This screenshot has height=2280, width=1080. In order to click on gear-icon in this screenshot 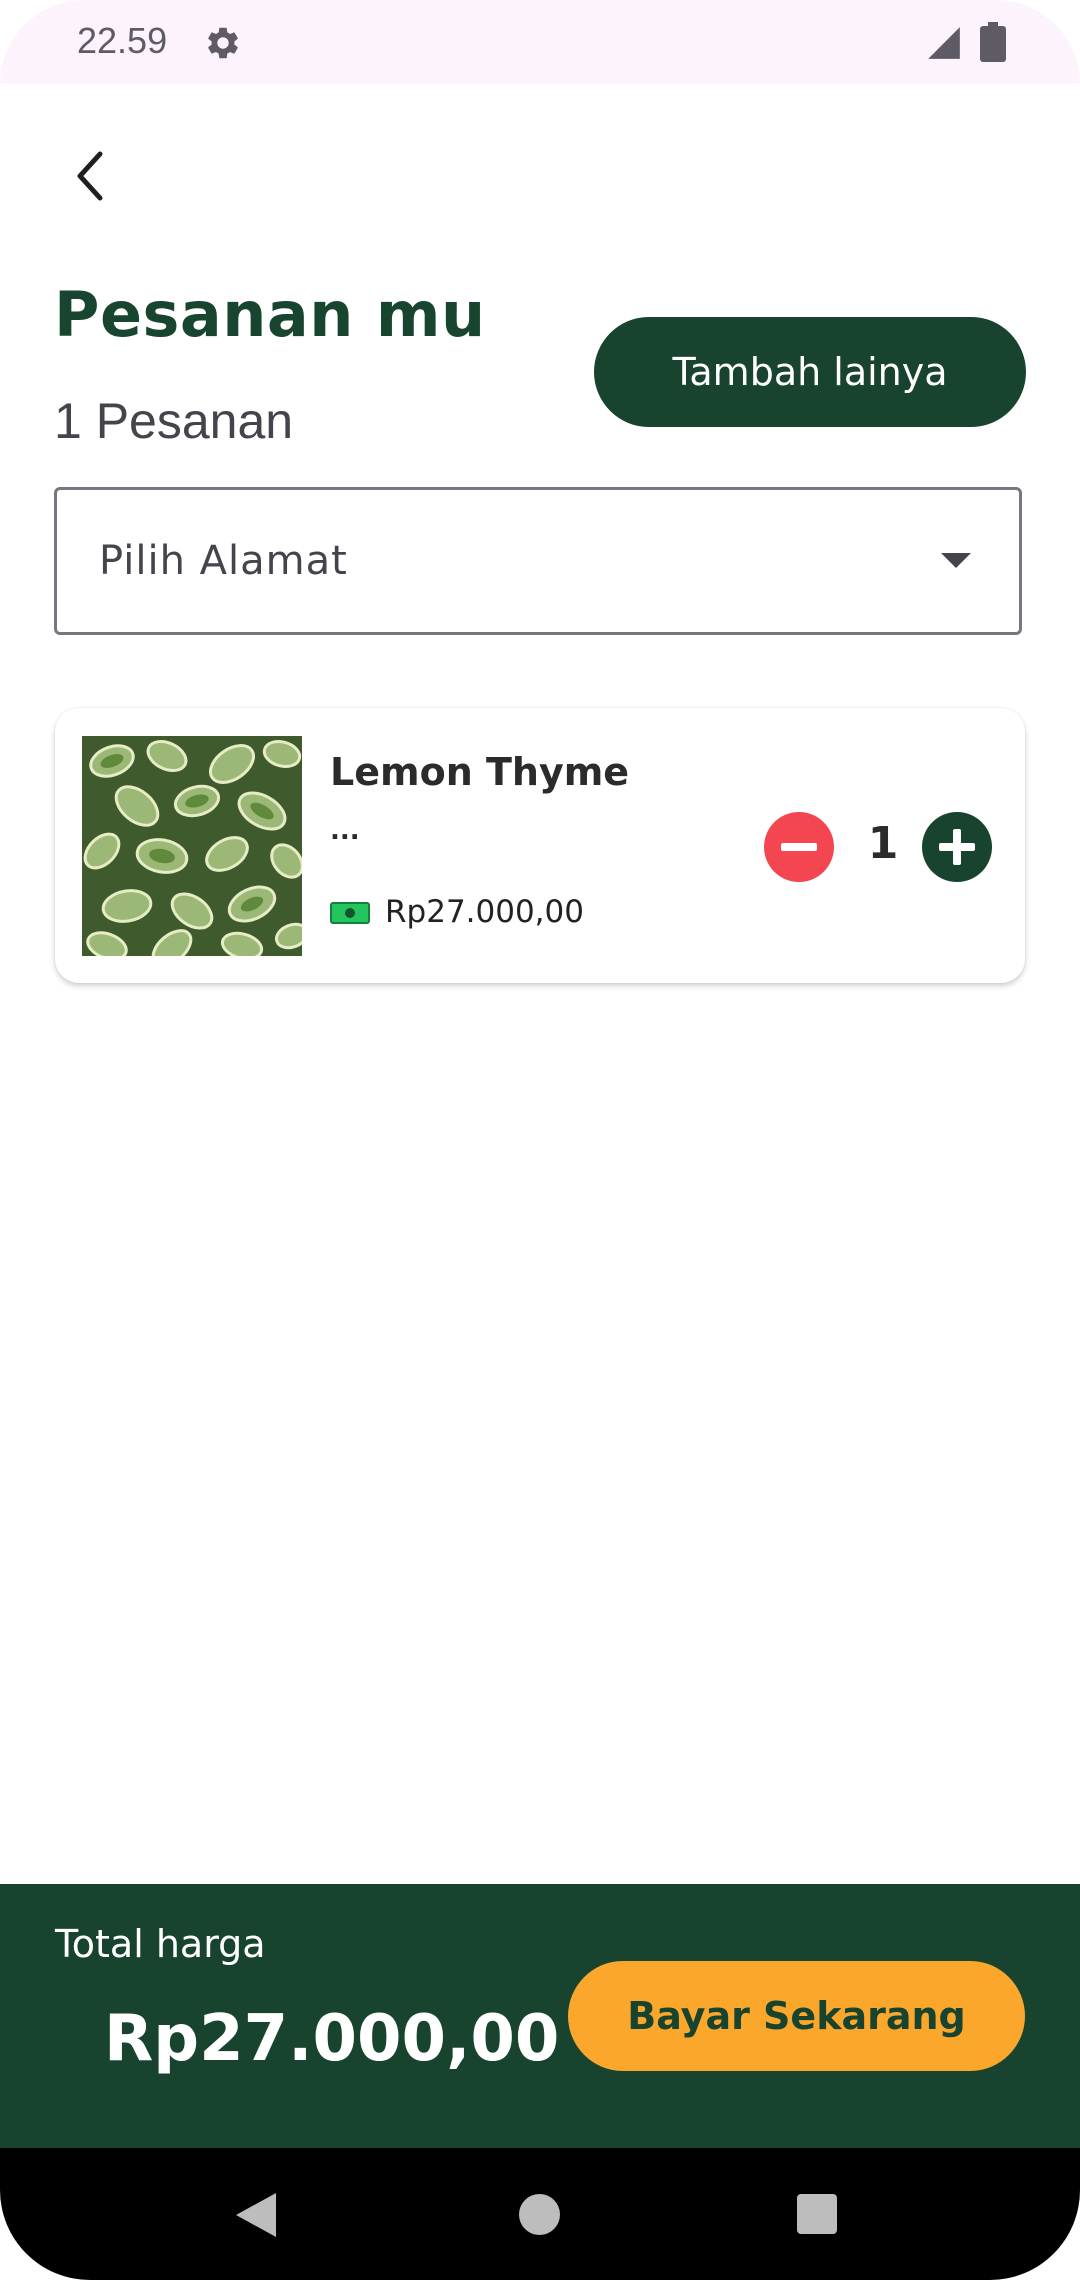, I will do `click(223, 43)`.